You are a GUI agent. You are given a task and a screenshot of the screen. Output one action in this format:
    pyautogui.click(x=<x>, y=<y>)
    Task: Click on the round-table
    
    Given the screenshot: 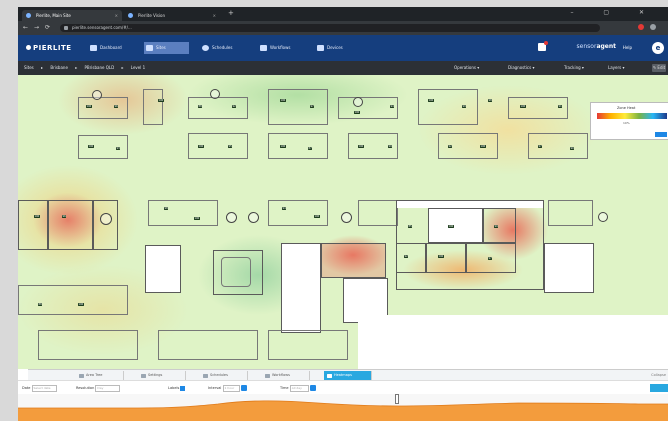 What is the action you would take?
    pyautogui.click(x=215, y=94)
    